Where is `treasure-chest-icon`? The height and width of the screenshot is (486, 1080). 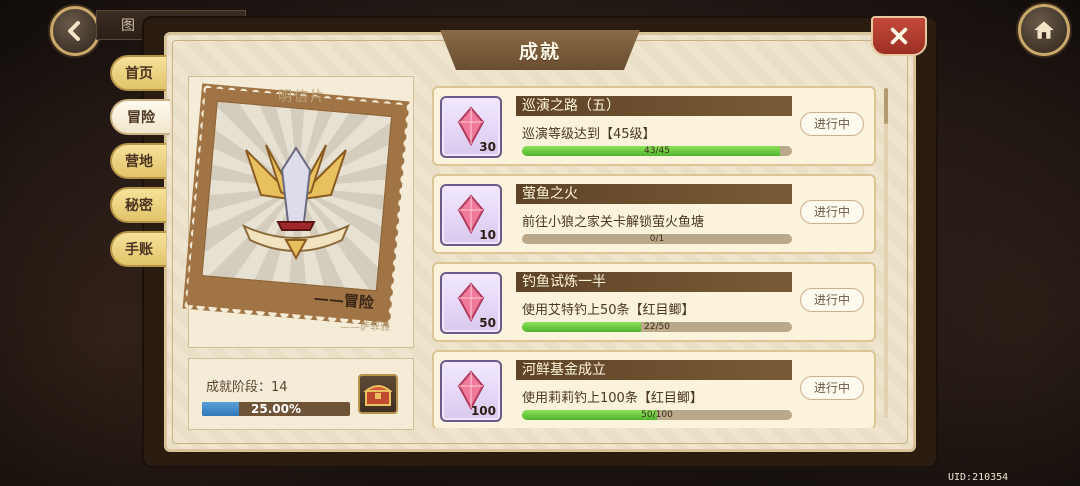 treasure-chest-icon is located at coordinates (378, 395).